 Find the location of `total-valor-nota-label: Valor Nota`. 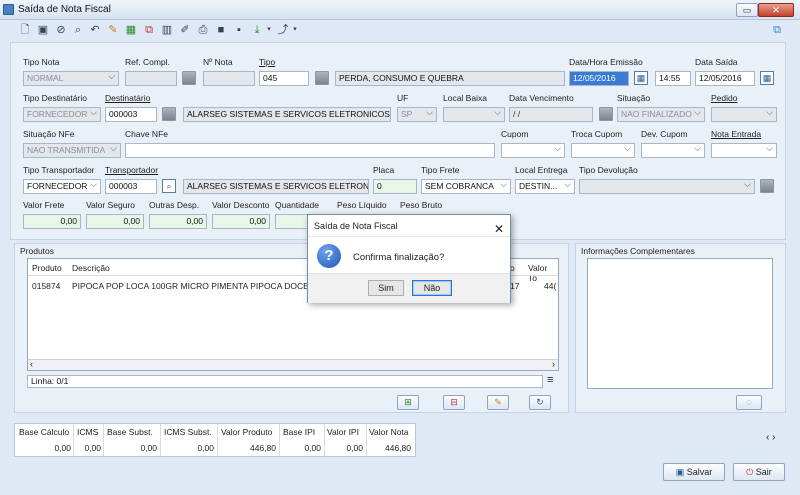

total-valor-nota-label: Valor Nota is located at coordinates (389, 432).